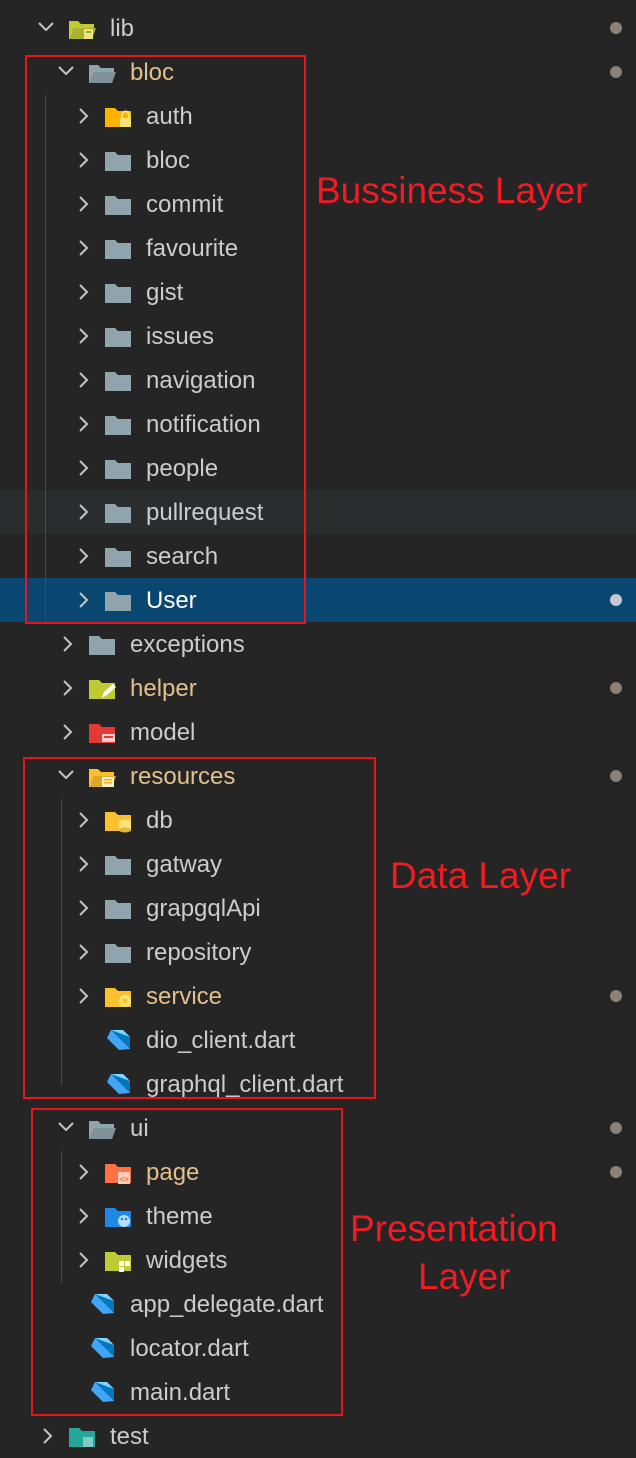 Image resolution: width=636 pixels, height=1458 pixels. I want to click on folder-lib-icon, so click(82, 28).